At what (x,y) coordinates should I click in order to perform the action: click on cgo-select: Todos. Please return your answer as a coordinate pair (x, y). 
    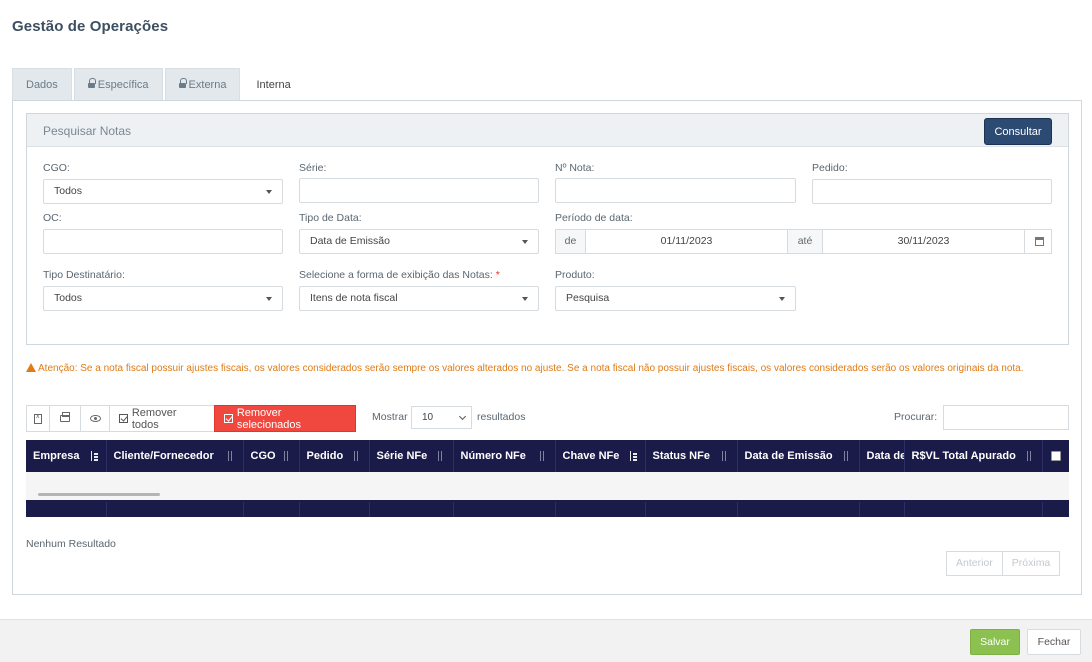
    Looking at the image, I should click on (163, 191).